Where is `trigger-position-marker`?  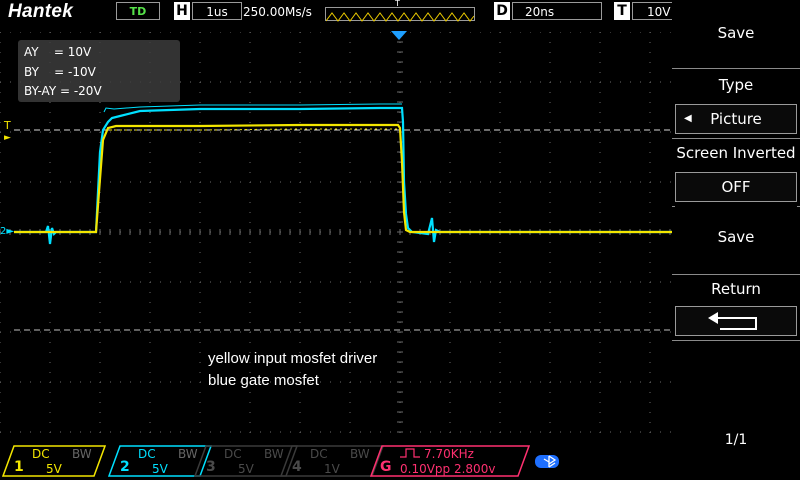
trigger-position-marker is located at coordinates (399, 35).